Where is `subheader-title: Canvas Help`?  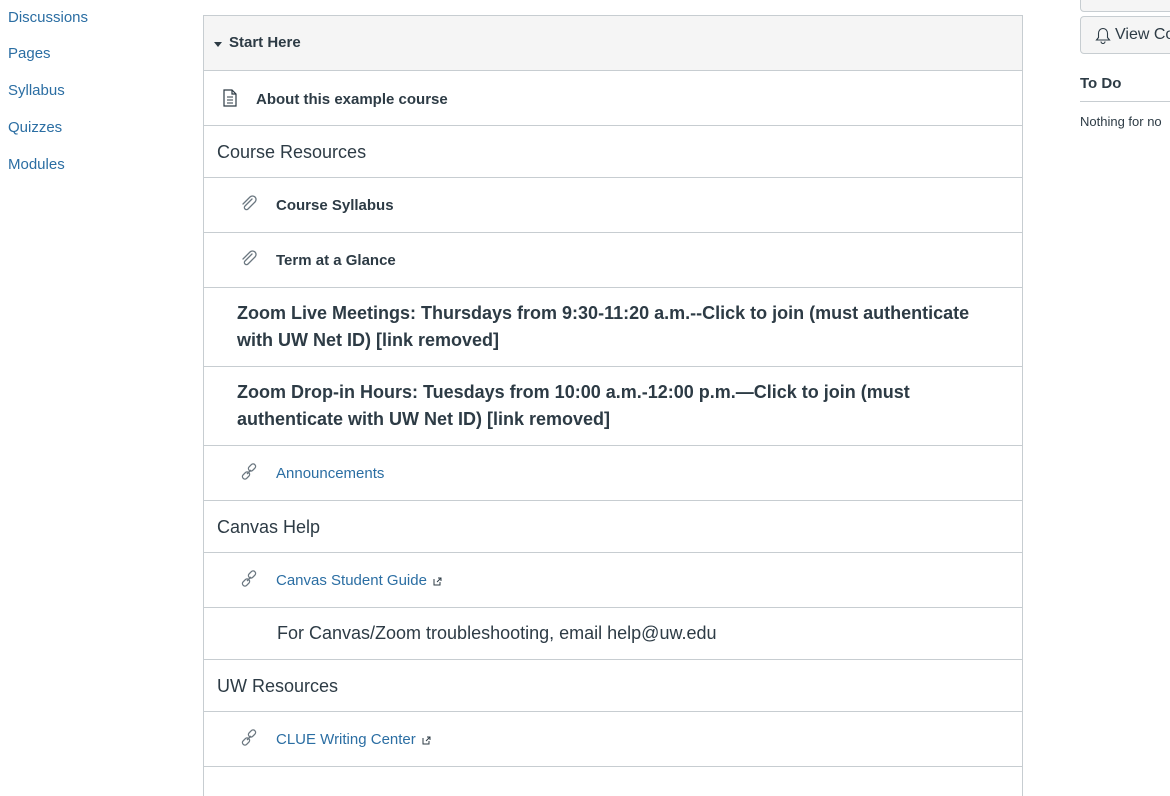
subheader-title: Canvas Help is located at coordinates (269, 527).